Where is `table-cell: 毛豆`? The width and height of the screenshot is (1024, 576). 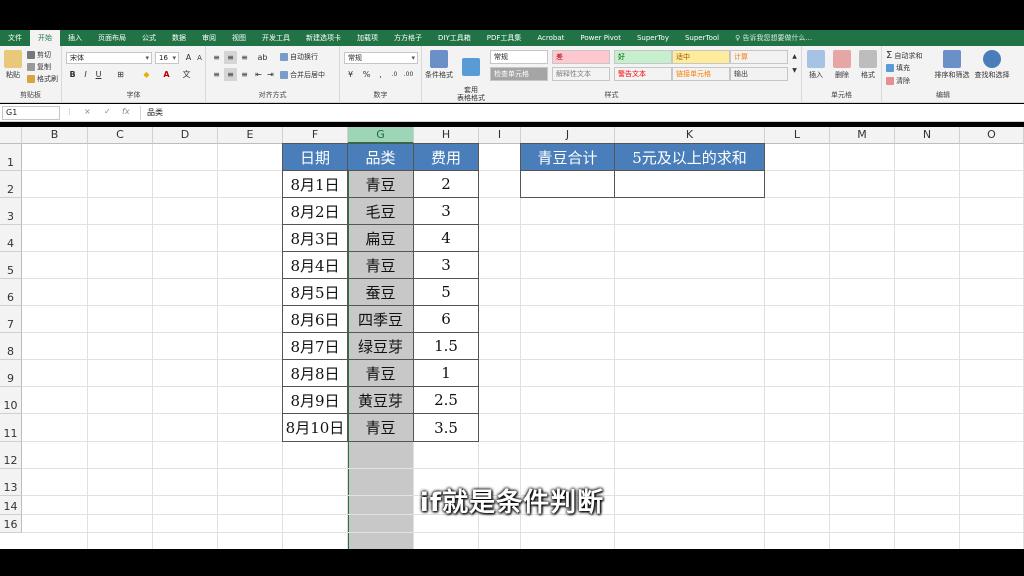
table-cell: 毛豆 is located at coordinates (380, 211).